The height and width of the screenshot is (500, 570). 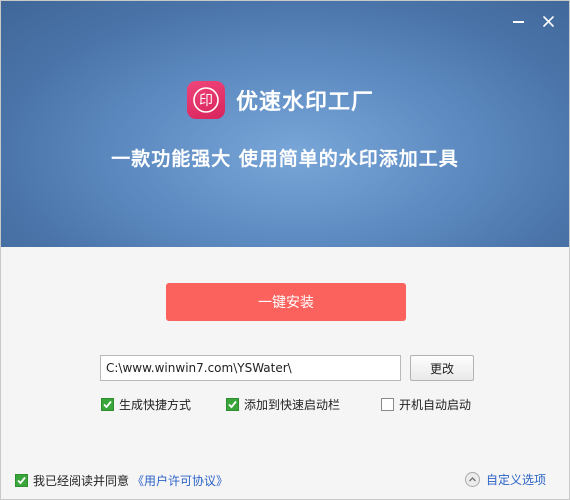 What do you see at coordinates (81, 481) in the screenshot?
I see `agree-text: 我已经阅读并同意` at bounding box center [81, 481].